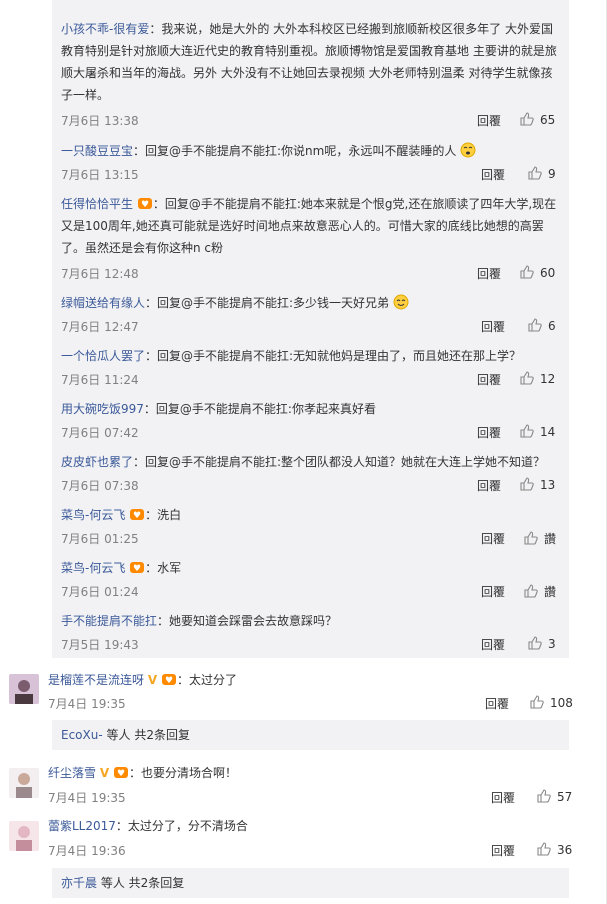 The image size is (607, 904). I want to click on like-button: 57, so click(554, 796).